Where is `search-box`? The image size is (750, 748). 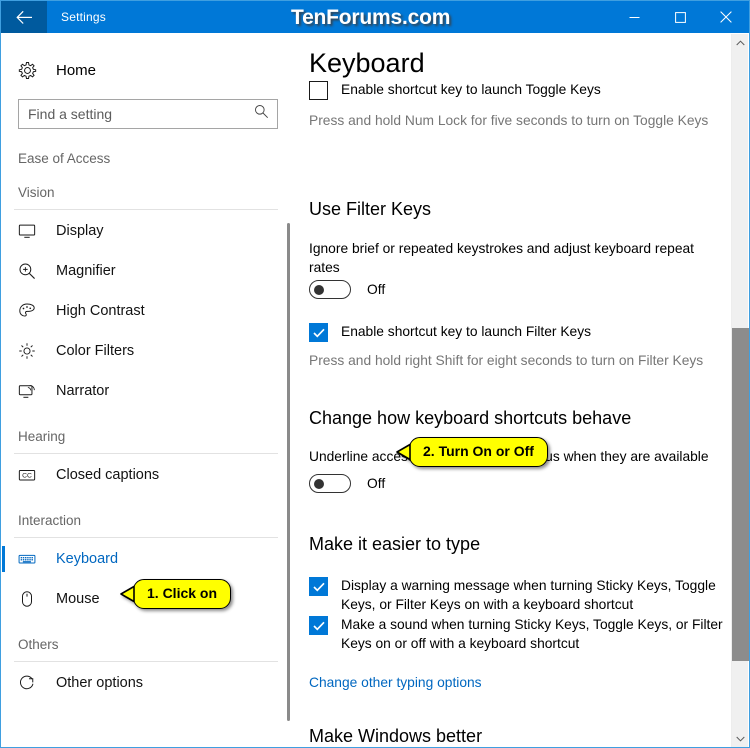 search-box is located at coordinates (148, 114).